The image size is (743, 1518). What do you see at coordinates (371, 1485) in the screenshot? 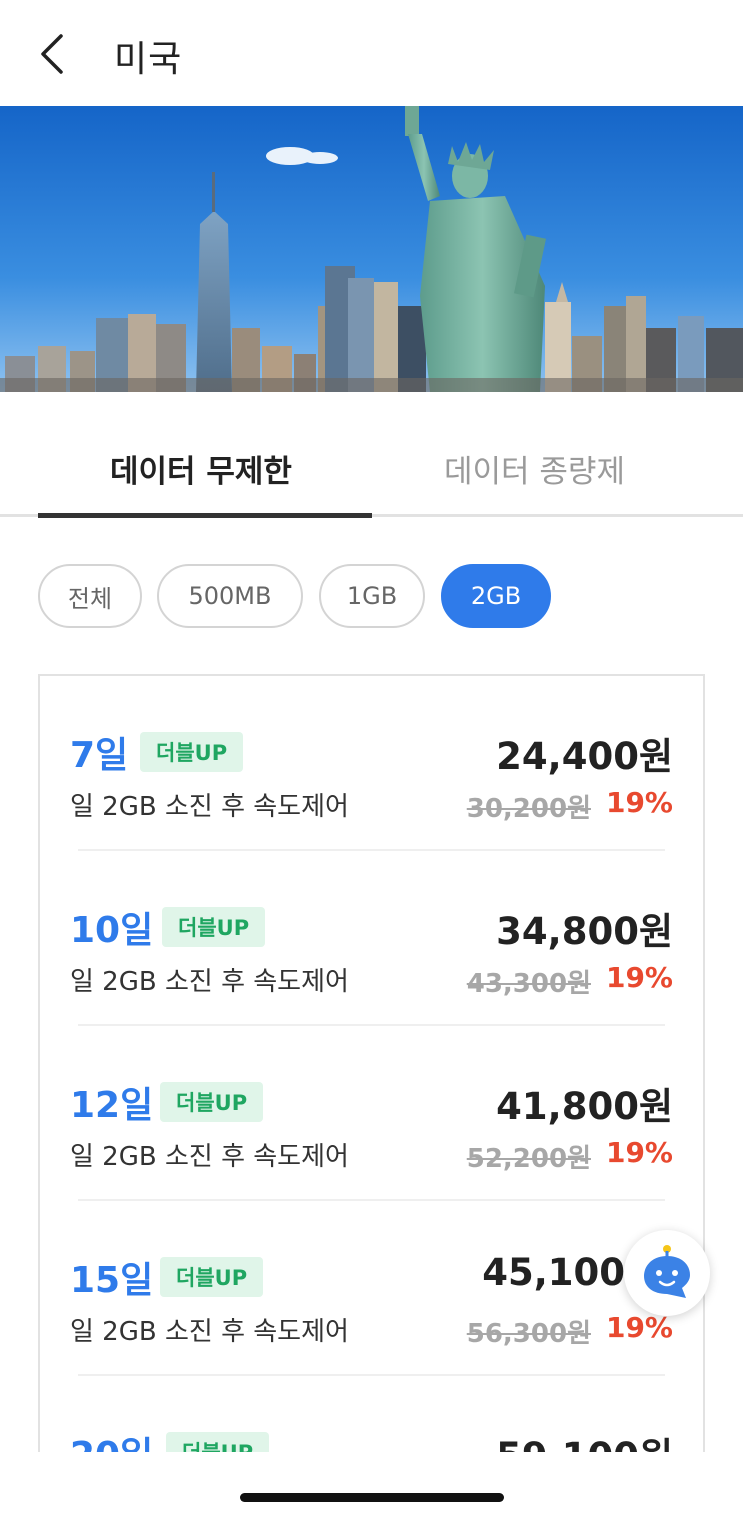
I see `bottom-safe-area` at bounding box center [371, 1485].